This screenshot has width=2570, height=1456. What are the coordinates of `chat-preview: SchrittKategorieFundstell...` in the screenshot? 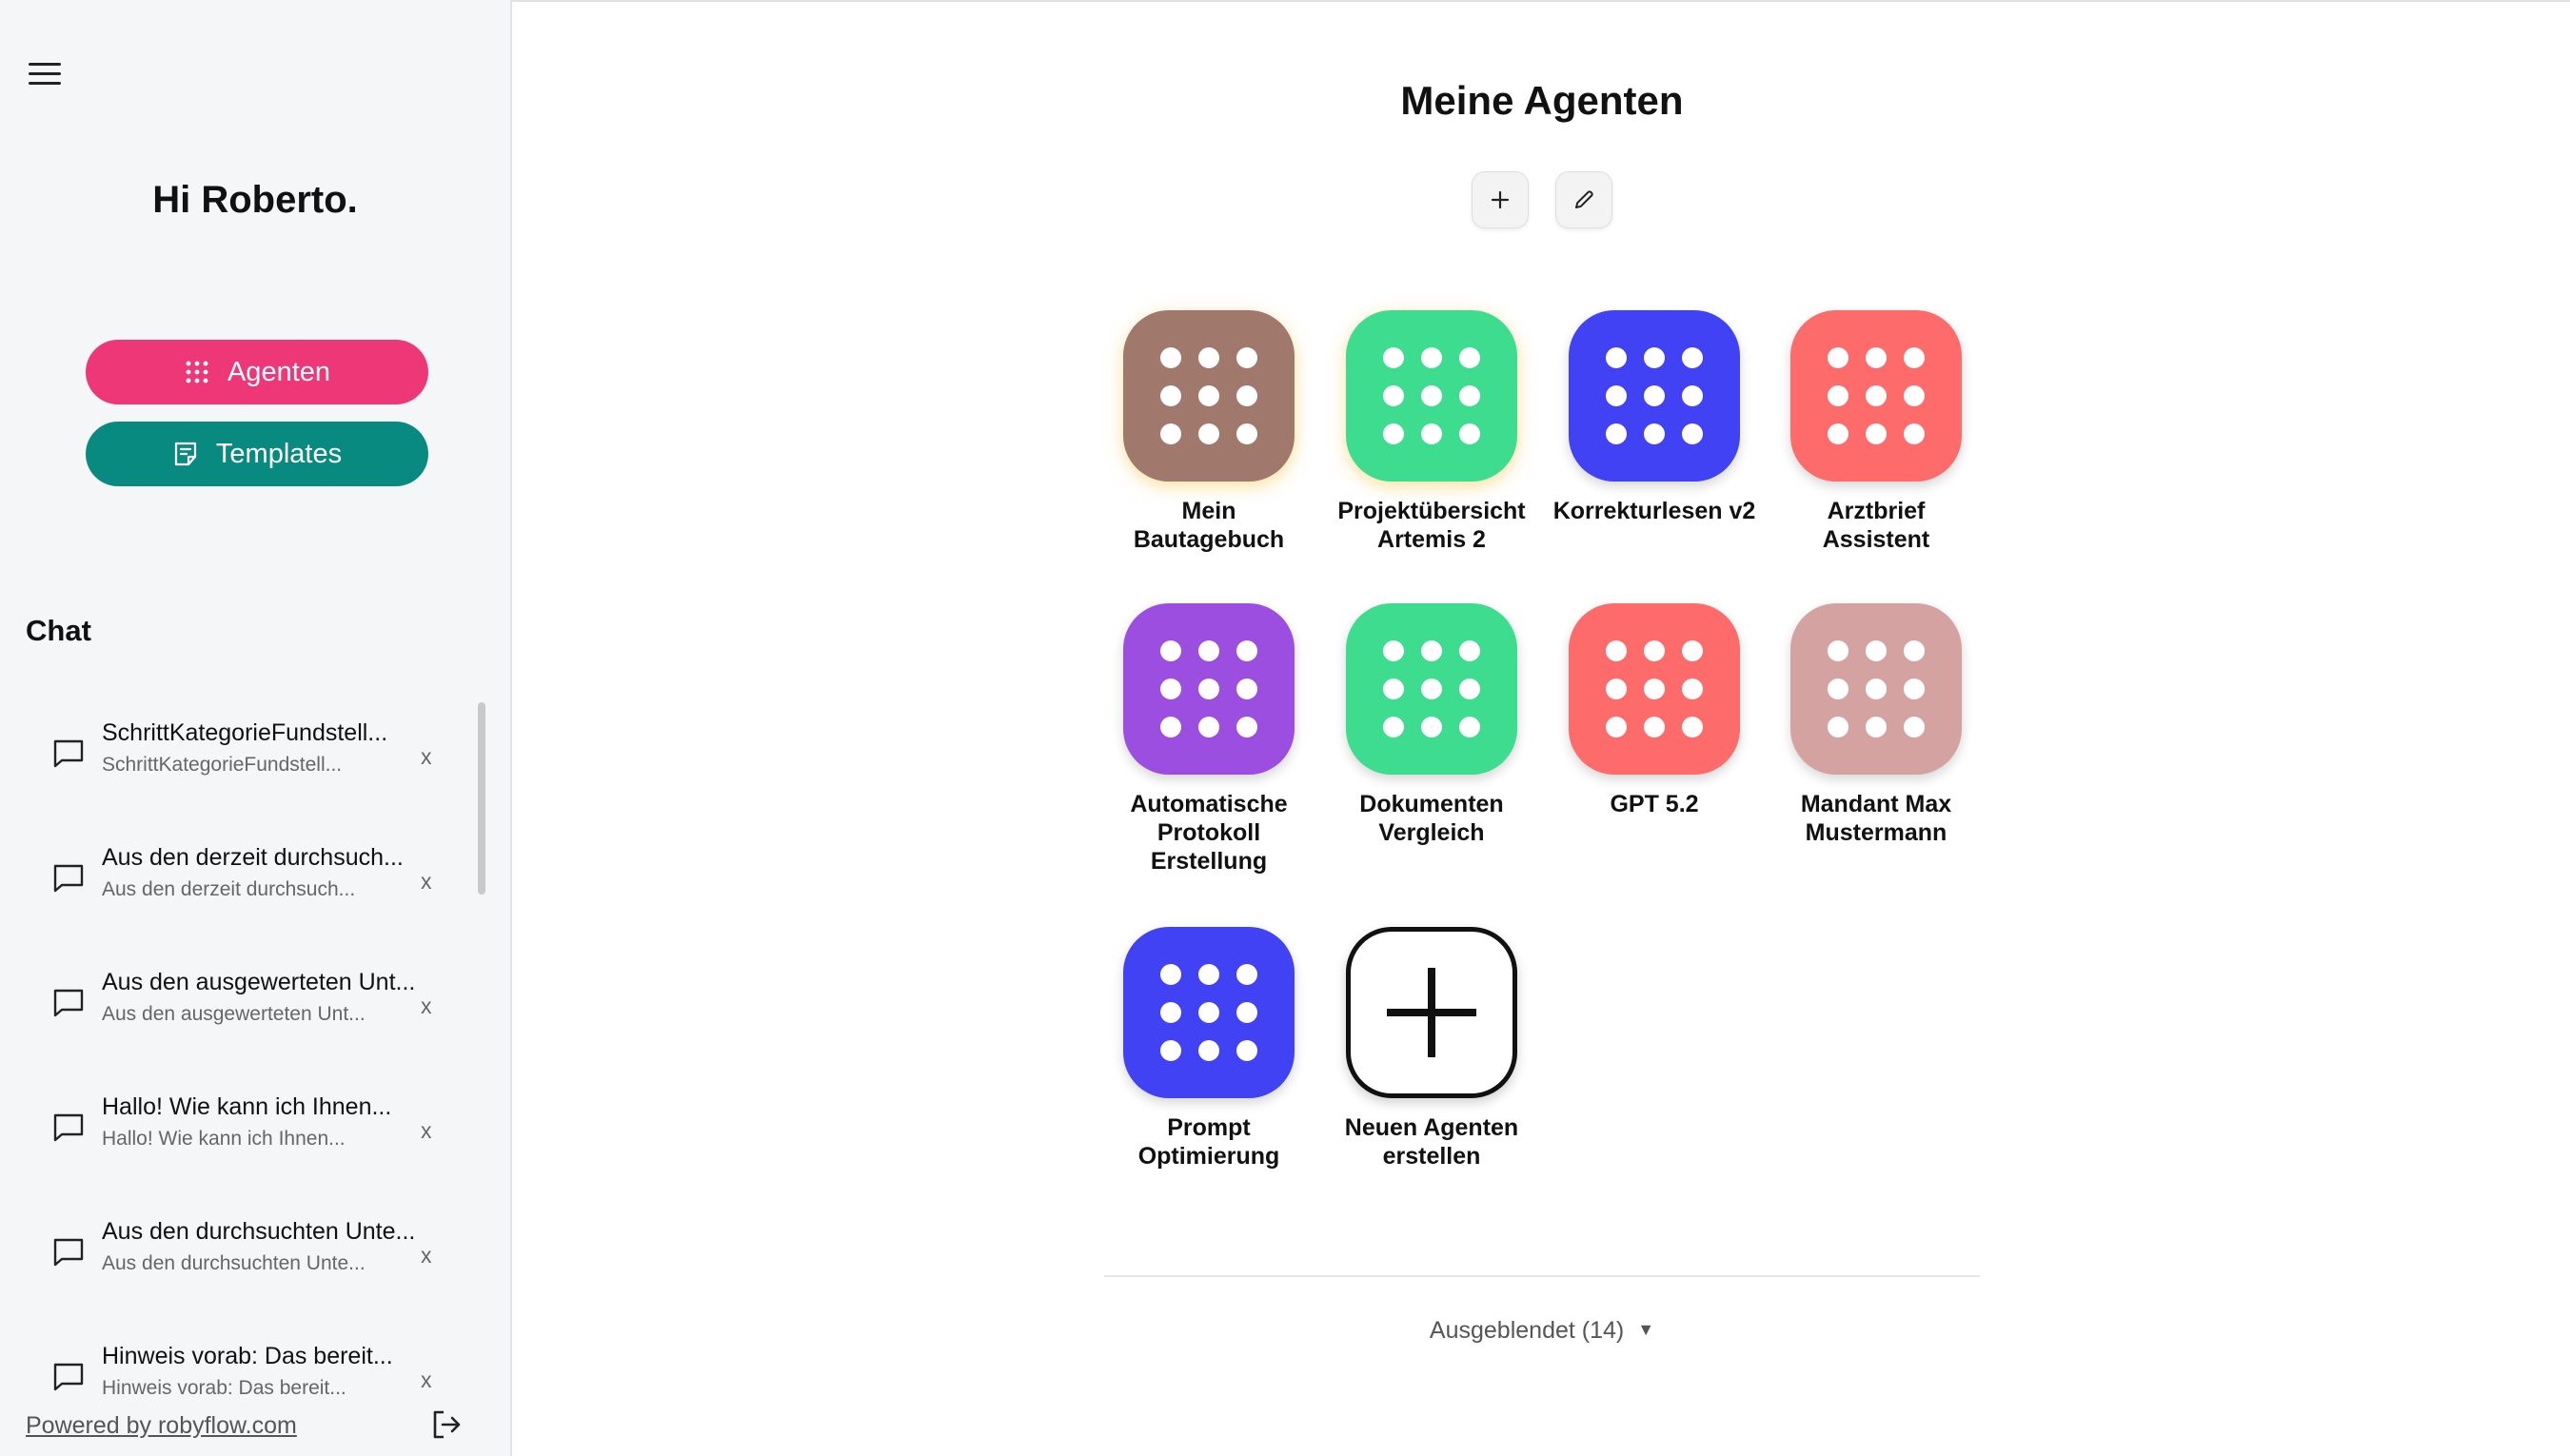 It's located at (222, 765).